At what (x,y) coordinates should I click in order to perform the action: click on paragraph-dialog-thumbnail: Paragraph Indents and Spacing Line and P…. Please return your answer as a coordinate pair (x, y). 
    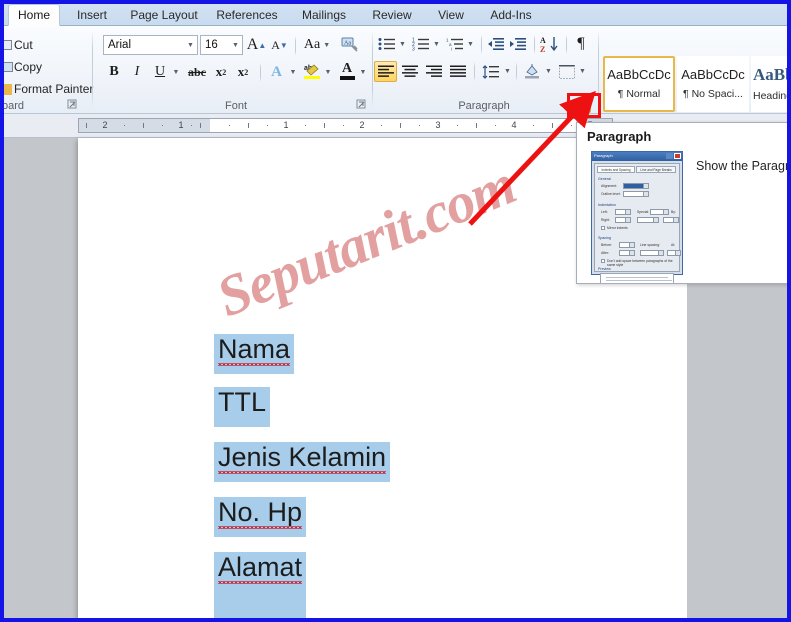
    Looking at the image, I should click on (637, 217).